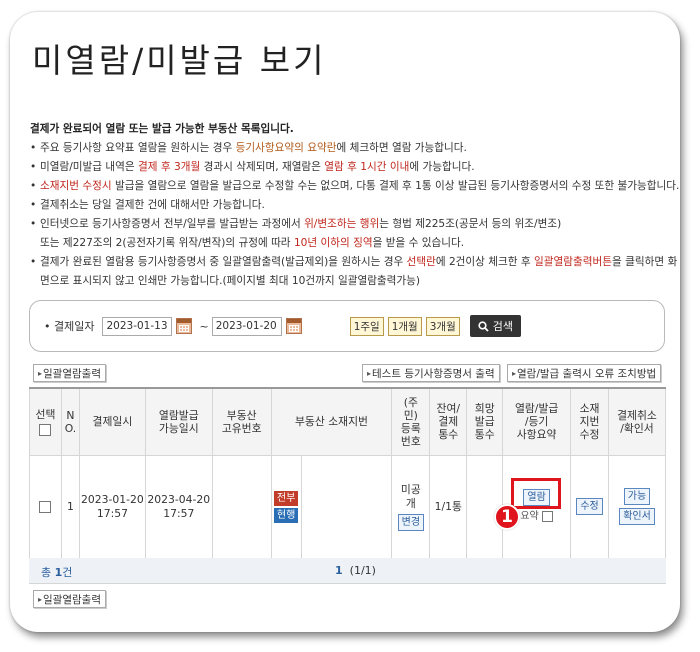 This screenshot has width=700, height=652. I want to click on pay-time-text: 17:57, so click(112, 513).